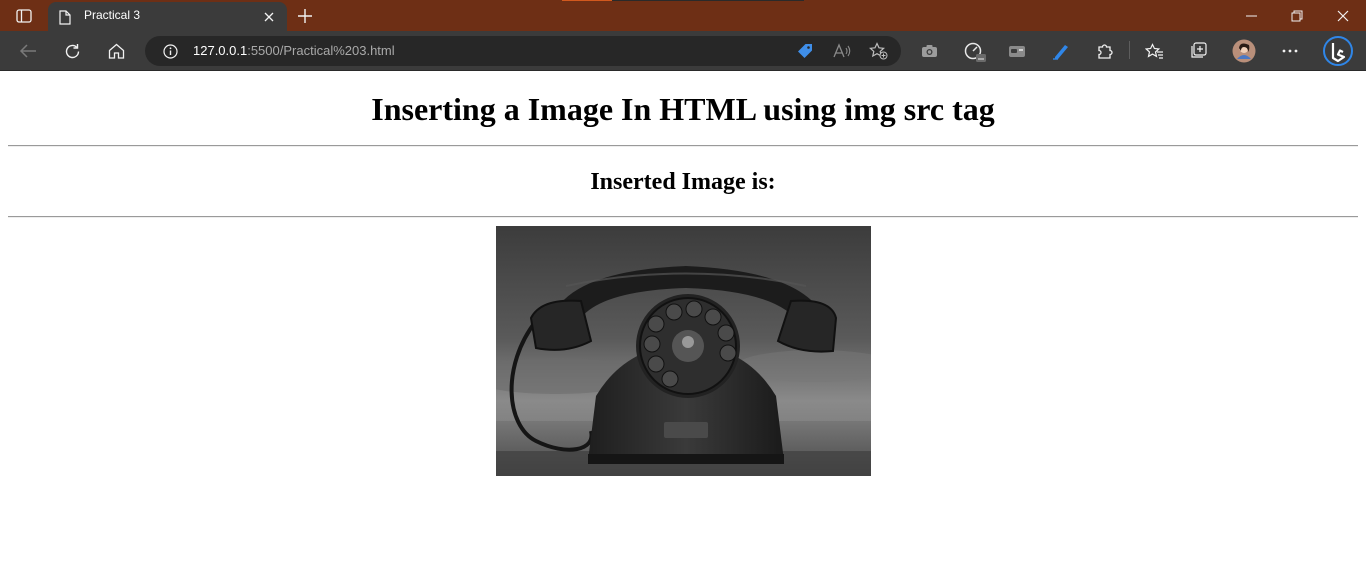  Describe the element at coordinates (167, 16) in the screenshot. I see `tab-practical-3: Practical 3` at that location.